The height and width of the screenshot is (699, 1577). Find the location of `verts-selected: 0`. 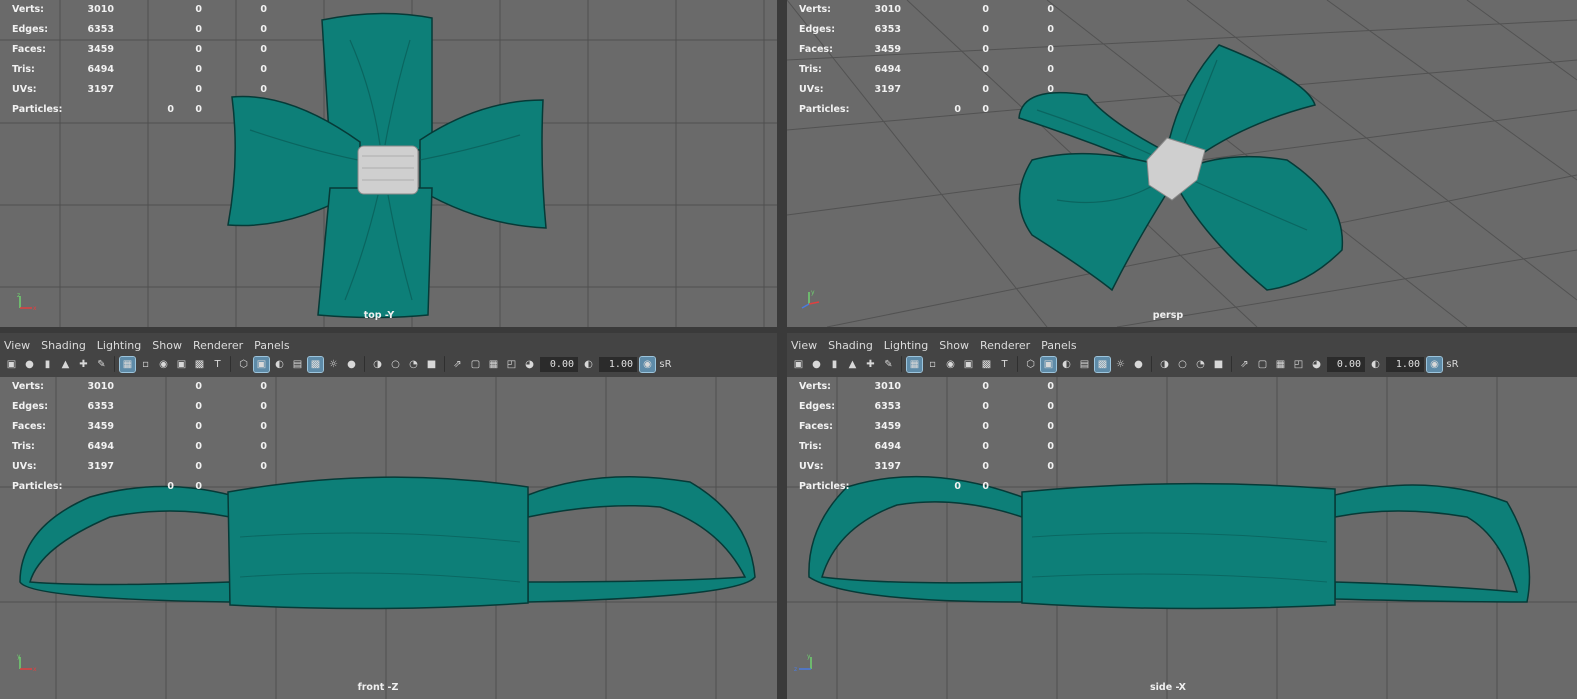

verts-selected: 0 is located at coordinates (985, 9).